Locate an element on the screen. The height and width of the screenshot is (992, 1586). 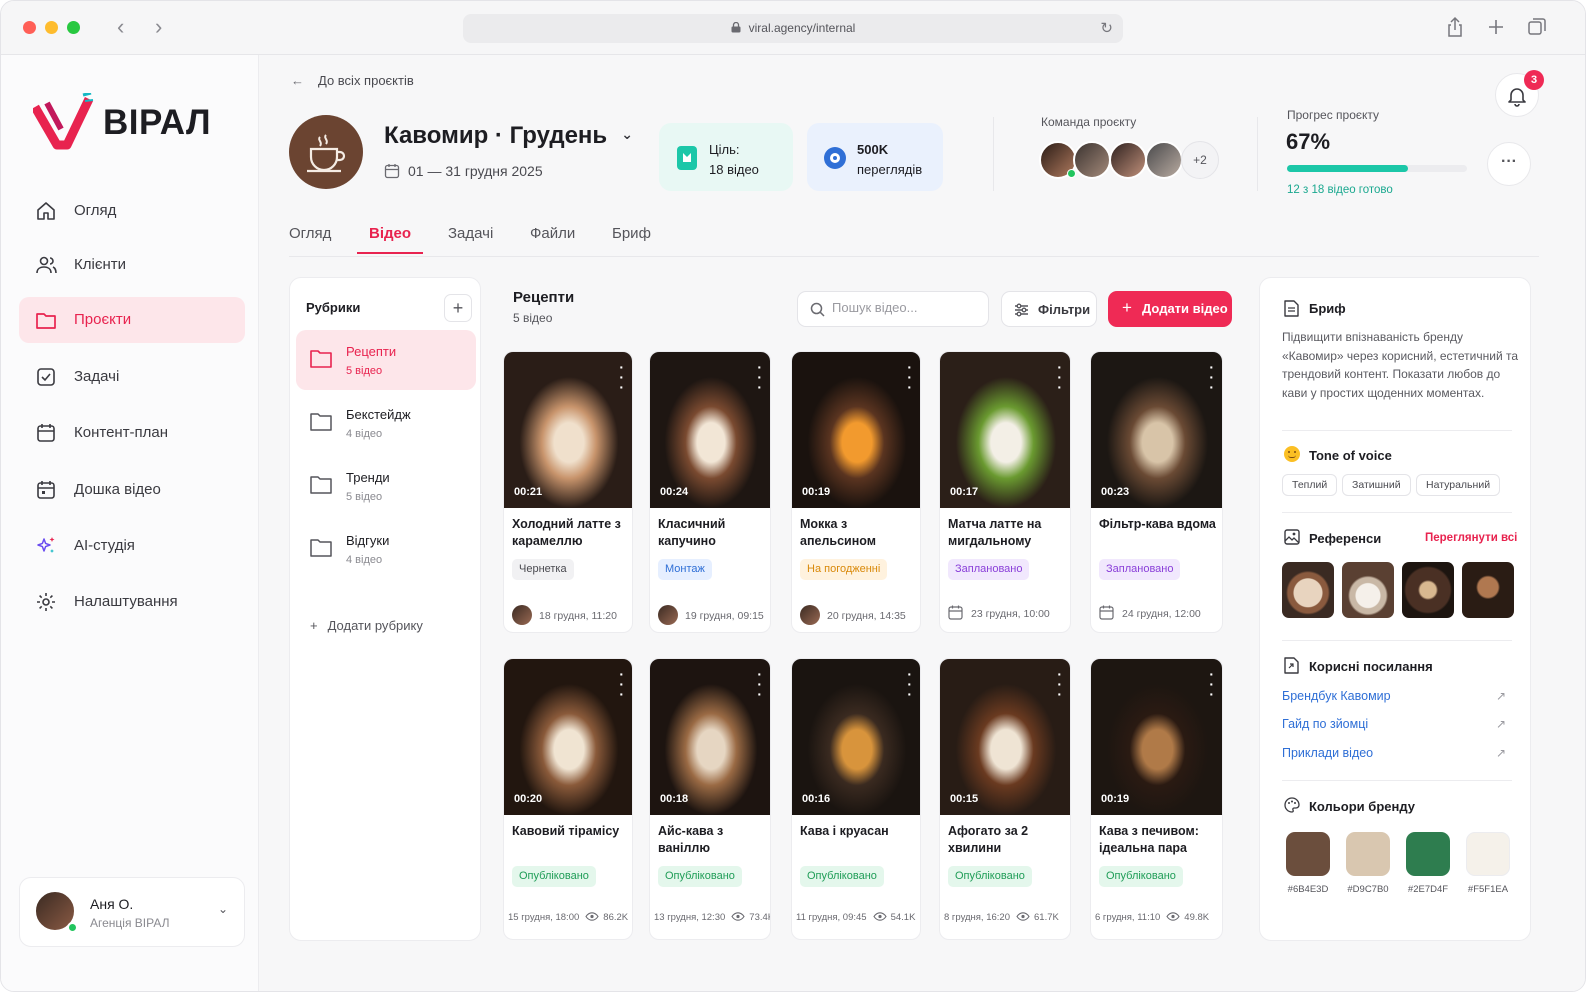
reload-icon: ↻ is located at coordinates (1106, 28).